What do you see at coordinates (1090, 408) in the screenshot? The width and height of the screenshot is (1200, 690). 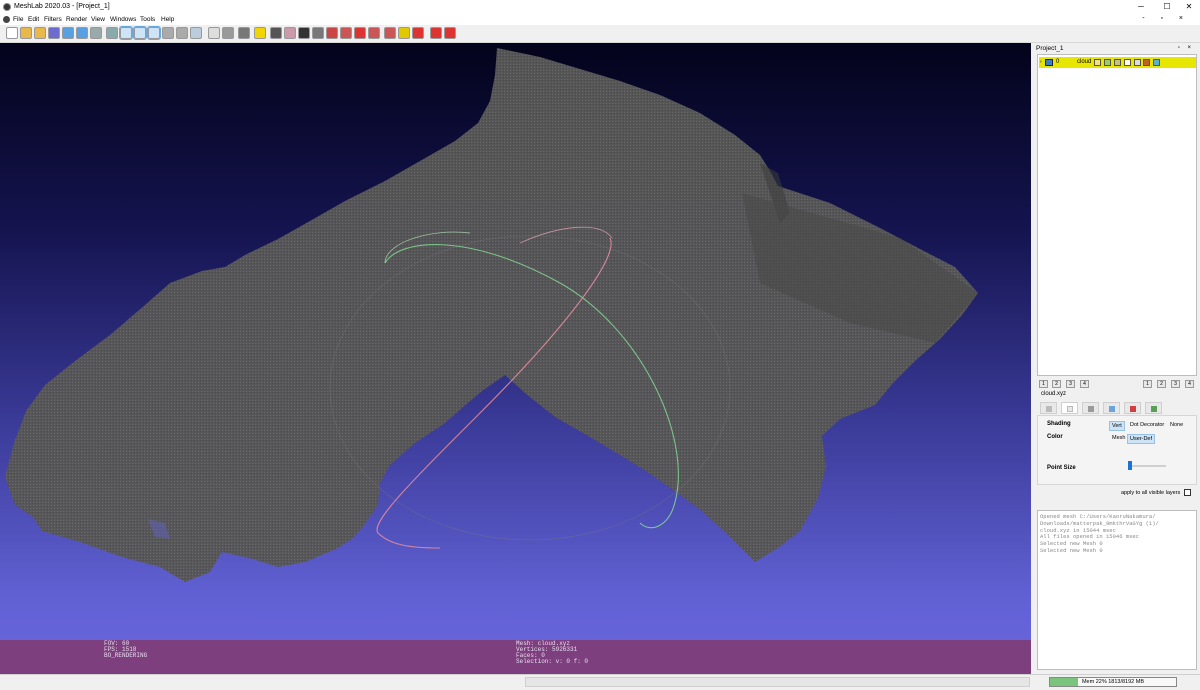 I see `tab-wire` at bounding box center [1090, 408].